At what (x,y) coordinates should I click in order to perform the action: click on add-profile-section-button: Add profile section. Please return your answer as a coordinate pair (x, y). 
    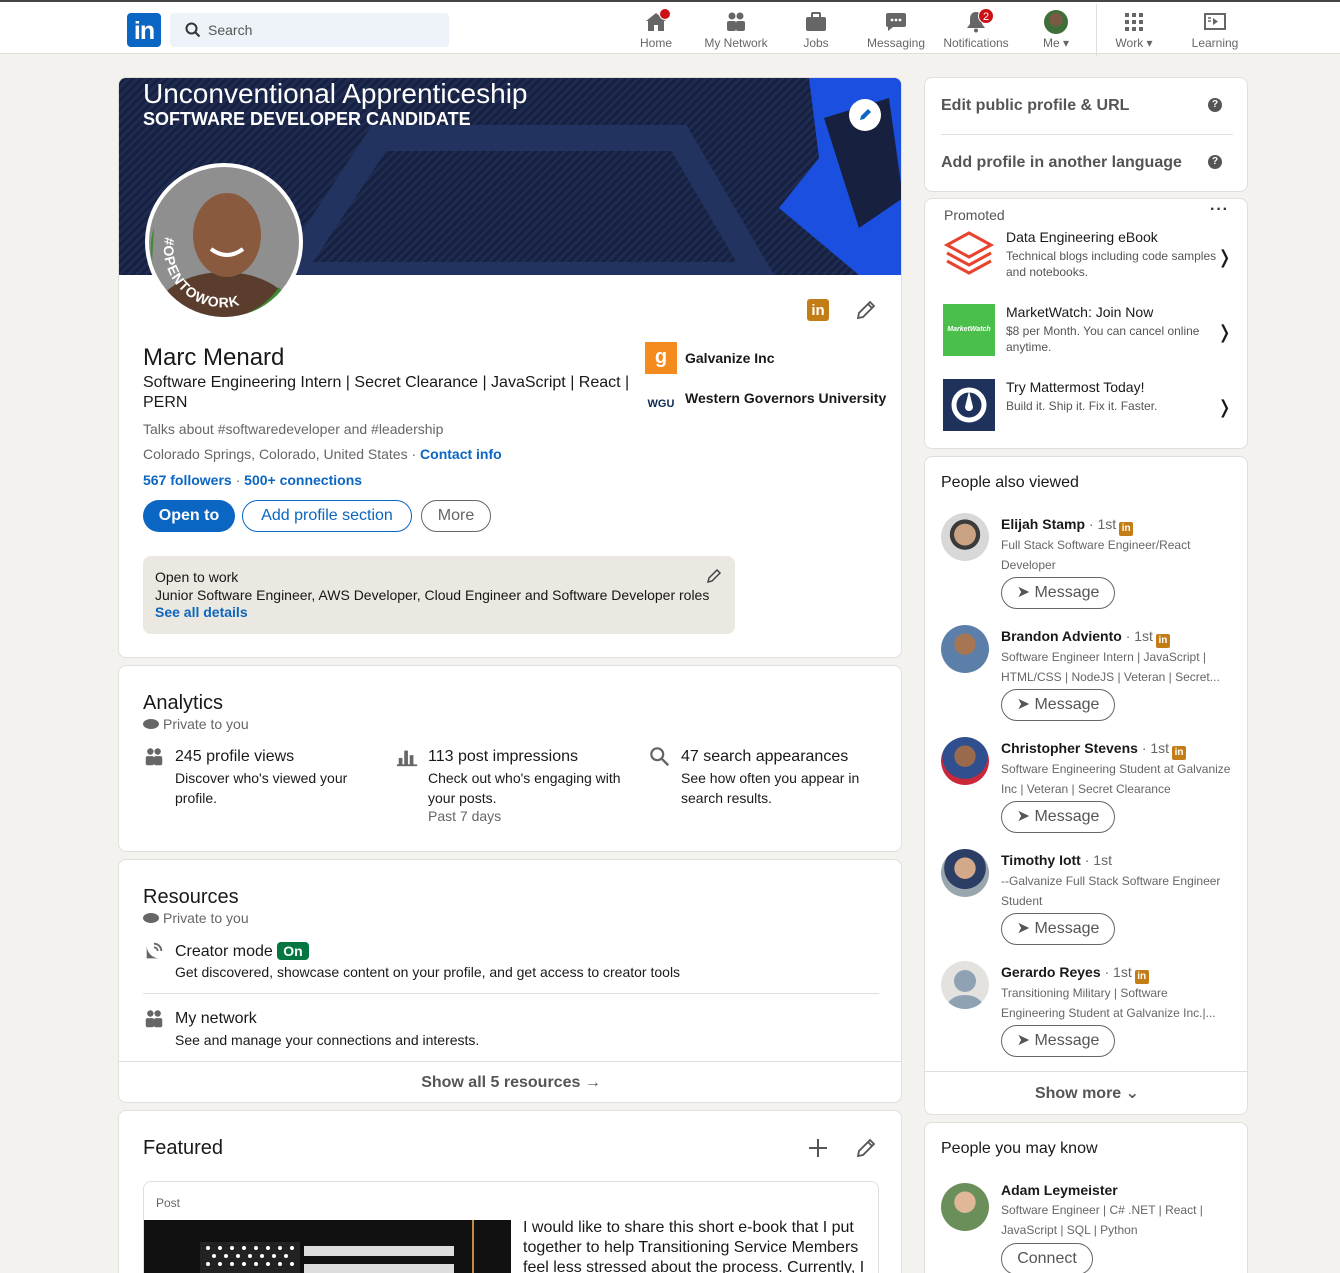
    Looking at the image, I should click on (327, 516).